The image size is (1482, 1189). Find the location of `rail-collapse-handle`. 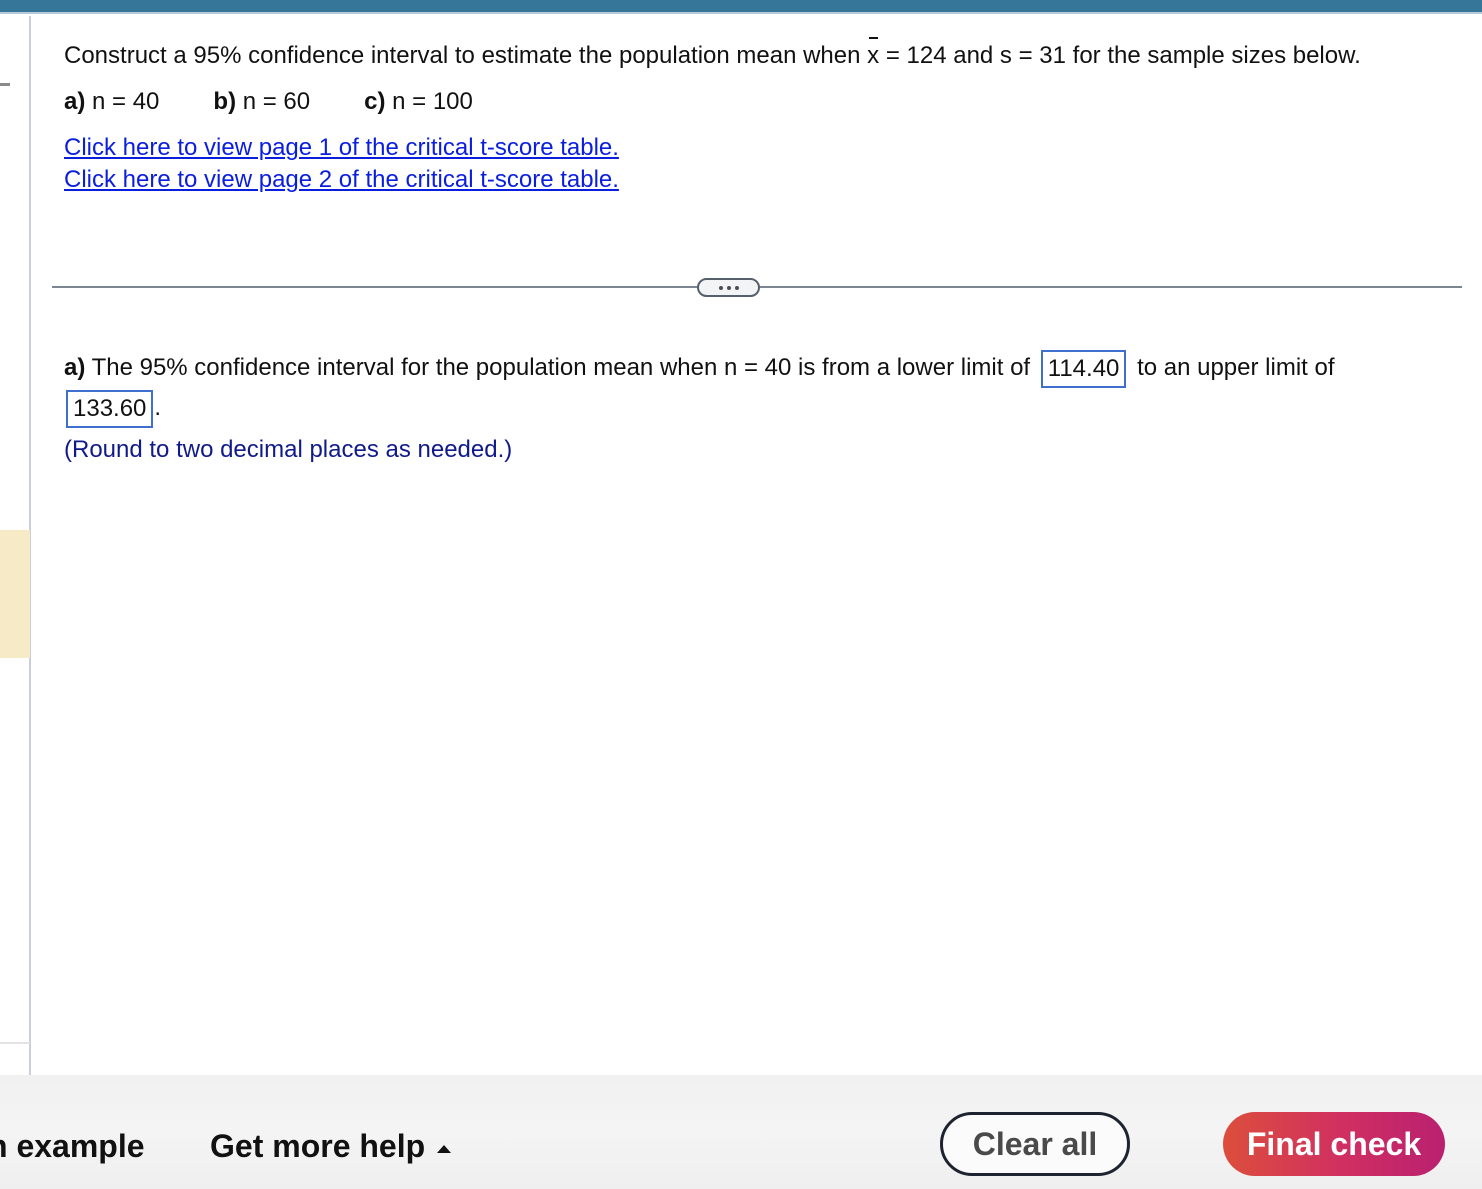

rail-collapse-handle is located at coordinates (5, 84).